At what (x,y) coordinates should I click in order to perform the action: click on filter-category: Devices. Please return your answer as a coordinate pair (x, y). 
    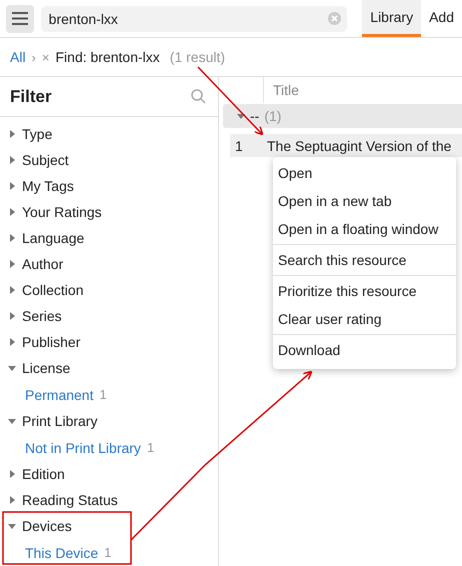
    Looking at the image, I should click on (47, 526).